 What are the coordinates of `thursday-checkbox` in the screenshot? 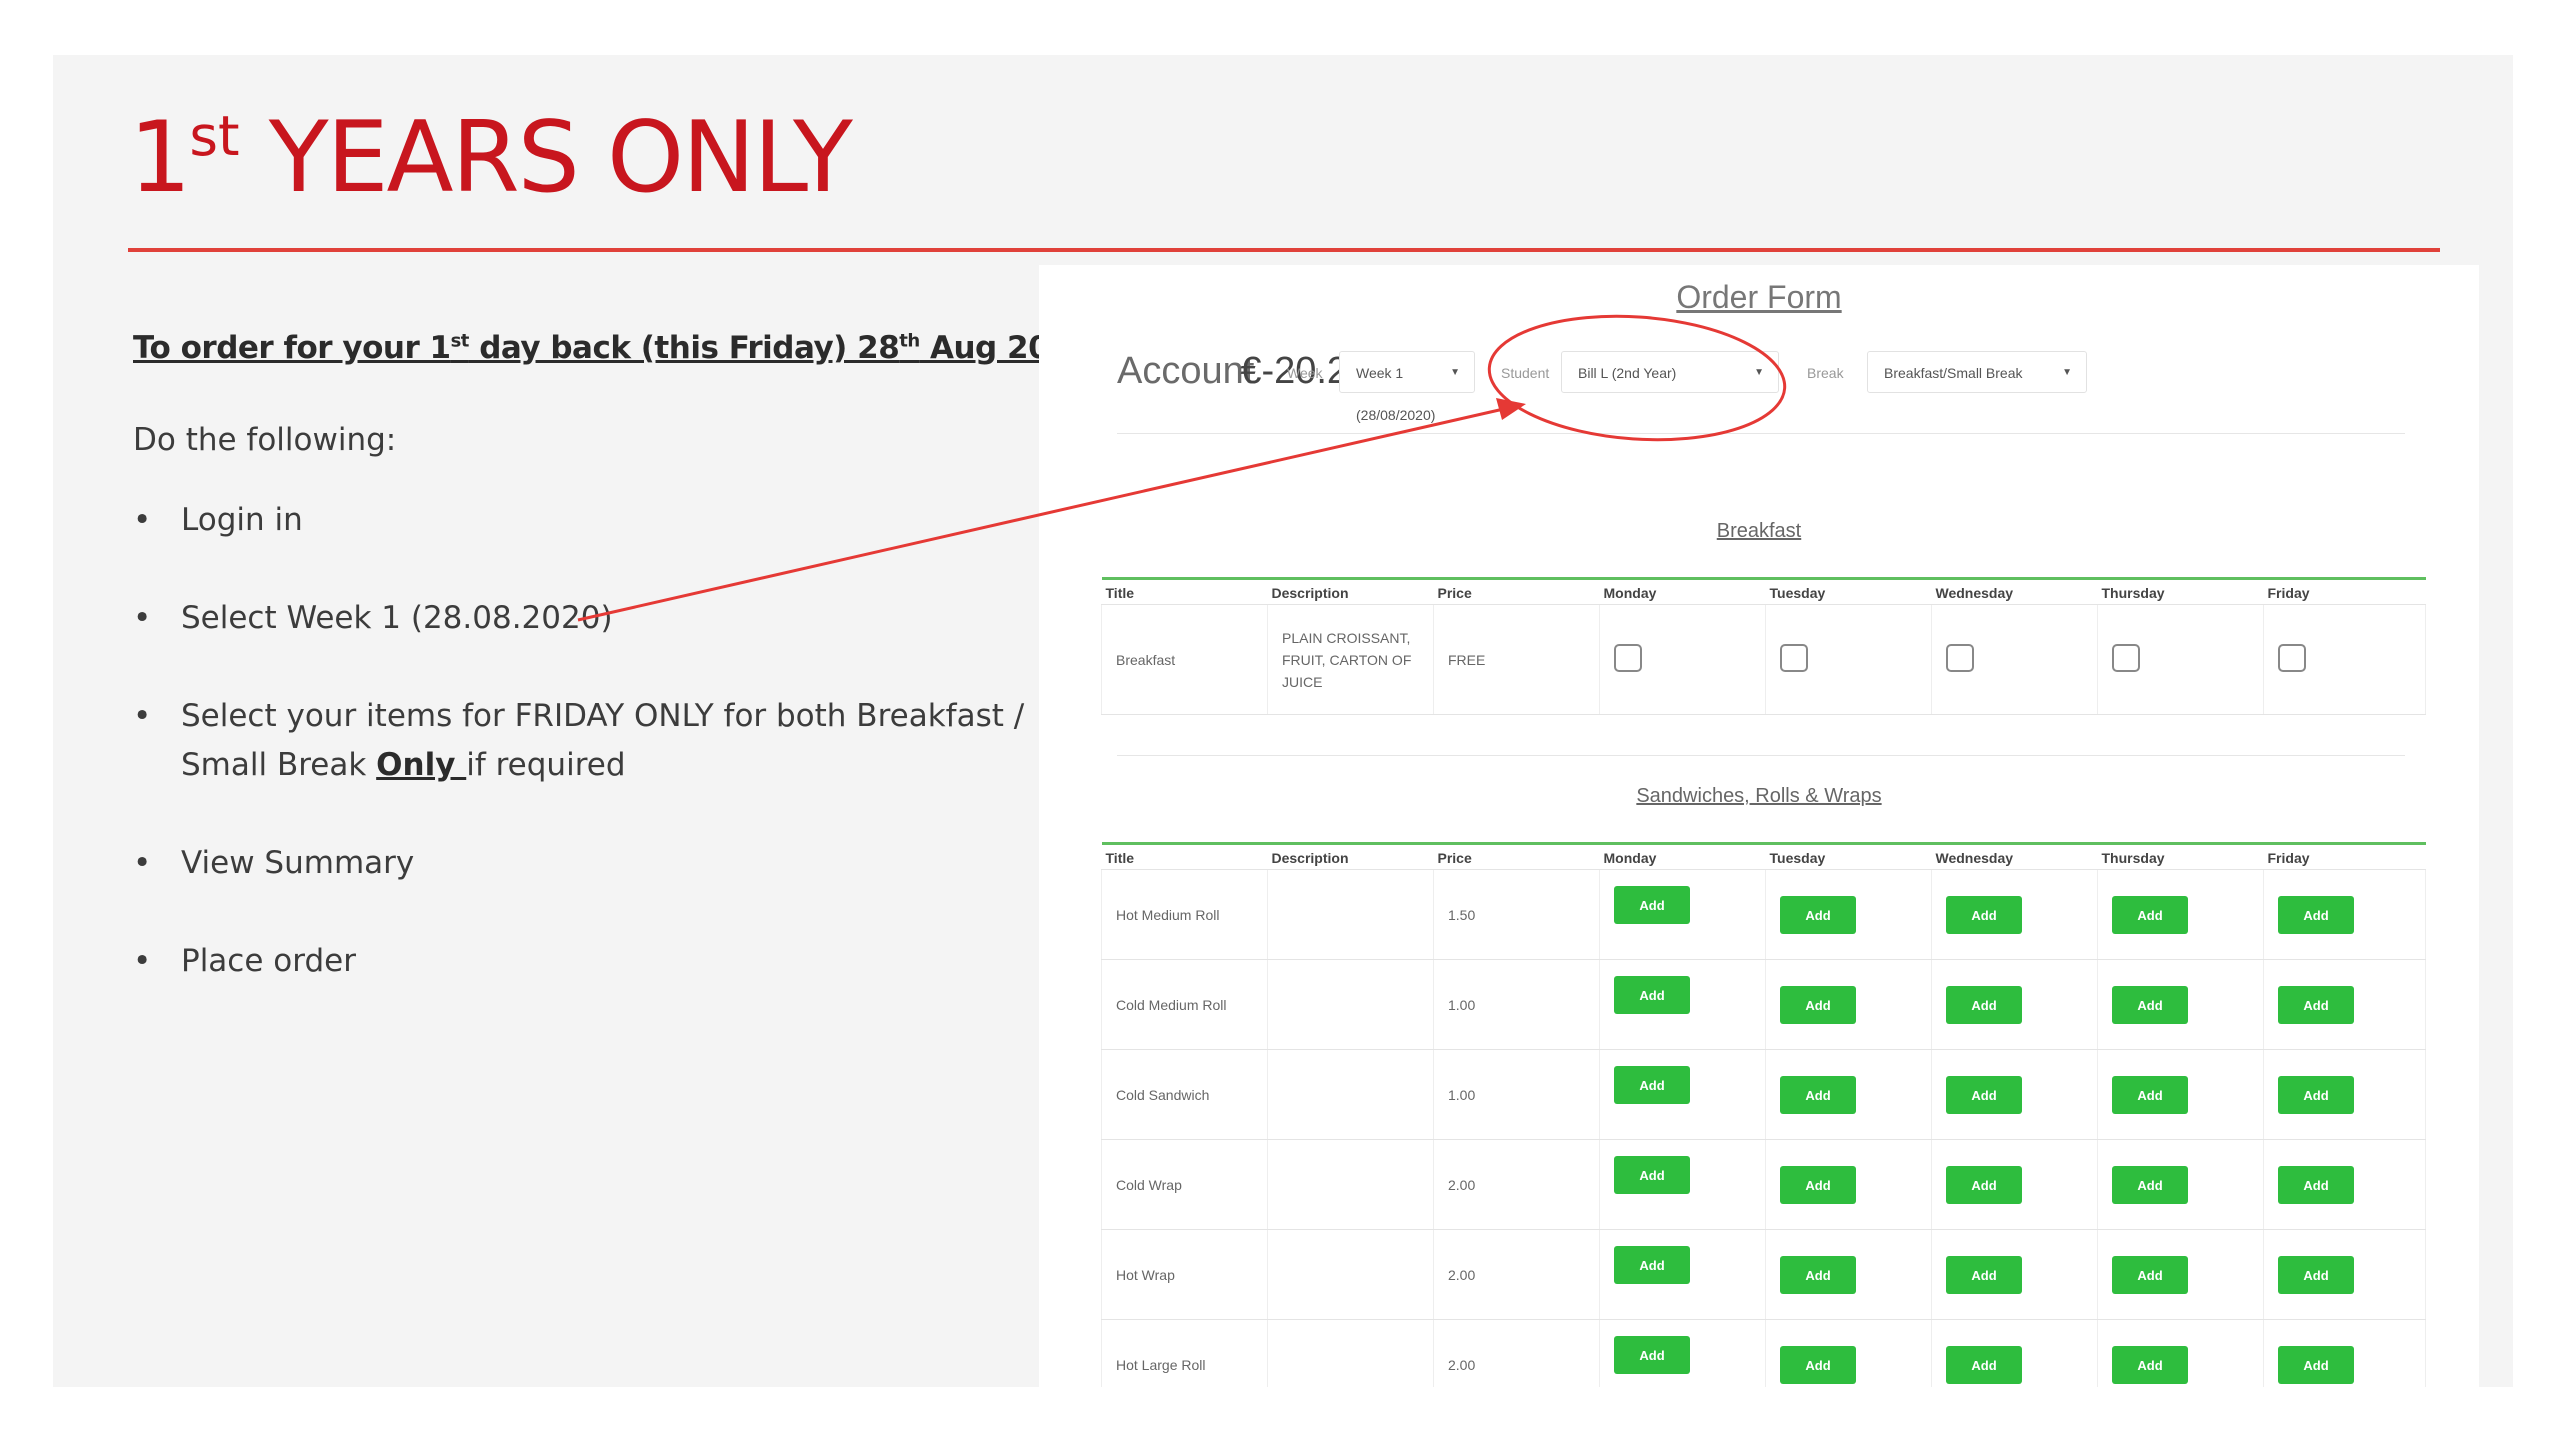 It's located at (2126, 658).